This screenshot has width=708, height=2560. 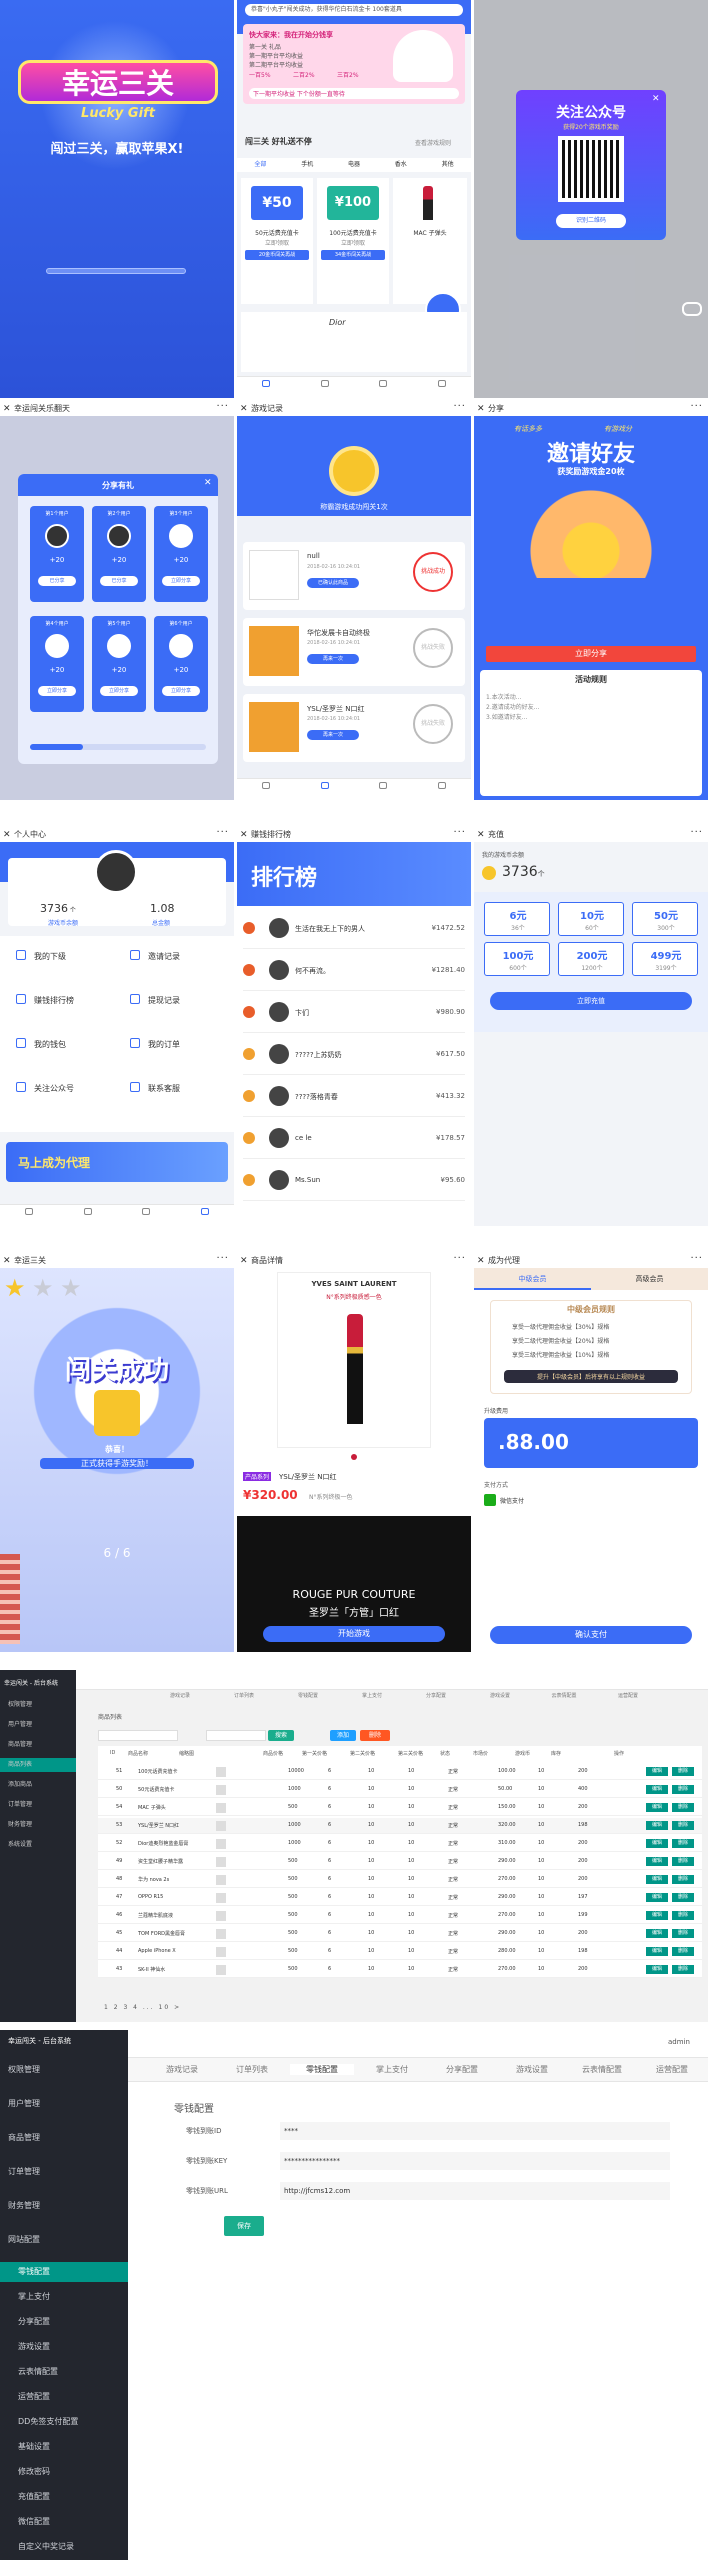 What do you see at coordinates (375, 1735) in the screenshot?
I see `delete-button: 删除` at bounding box center [375, 1735].